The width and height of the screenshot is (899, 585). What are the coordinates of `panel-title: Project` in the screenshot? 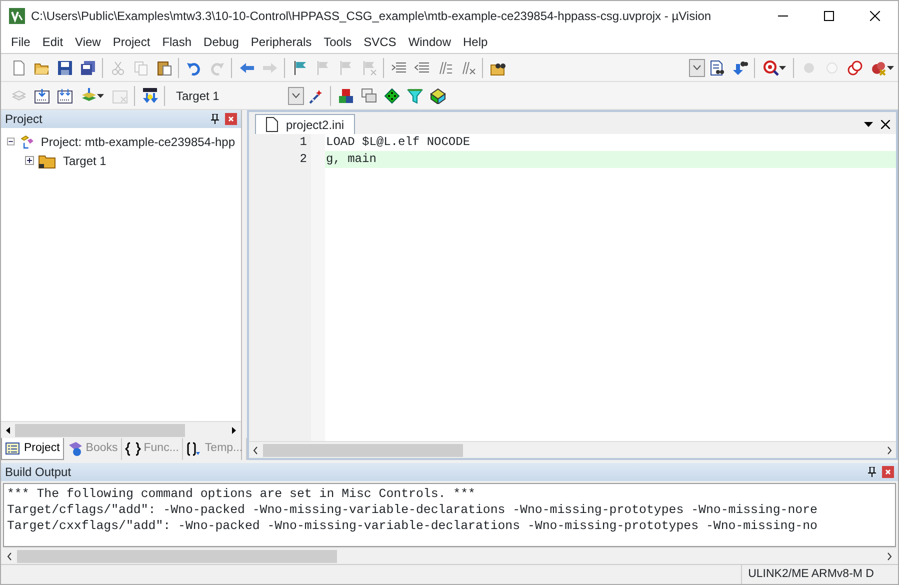 It's located at (23, 119).